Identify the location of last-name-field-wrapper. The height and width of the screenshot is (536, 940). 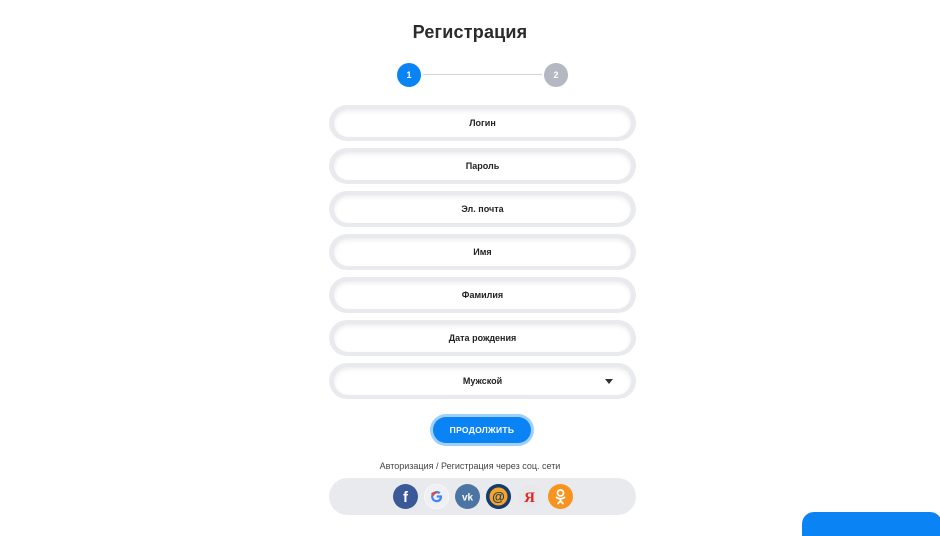
(482, 295).